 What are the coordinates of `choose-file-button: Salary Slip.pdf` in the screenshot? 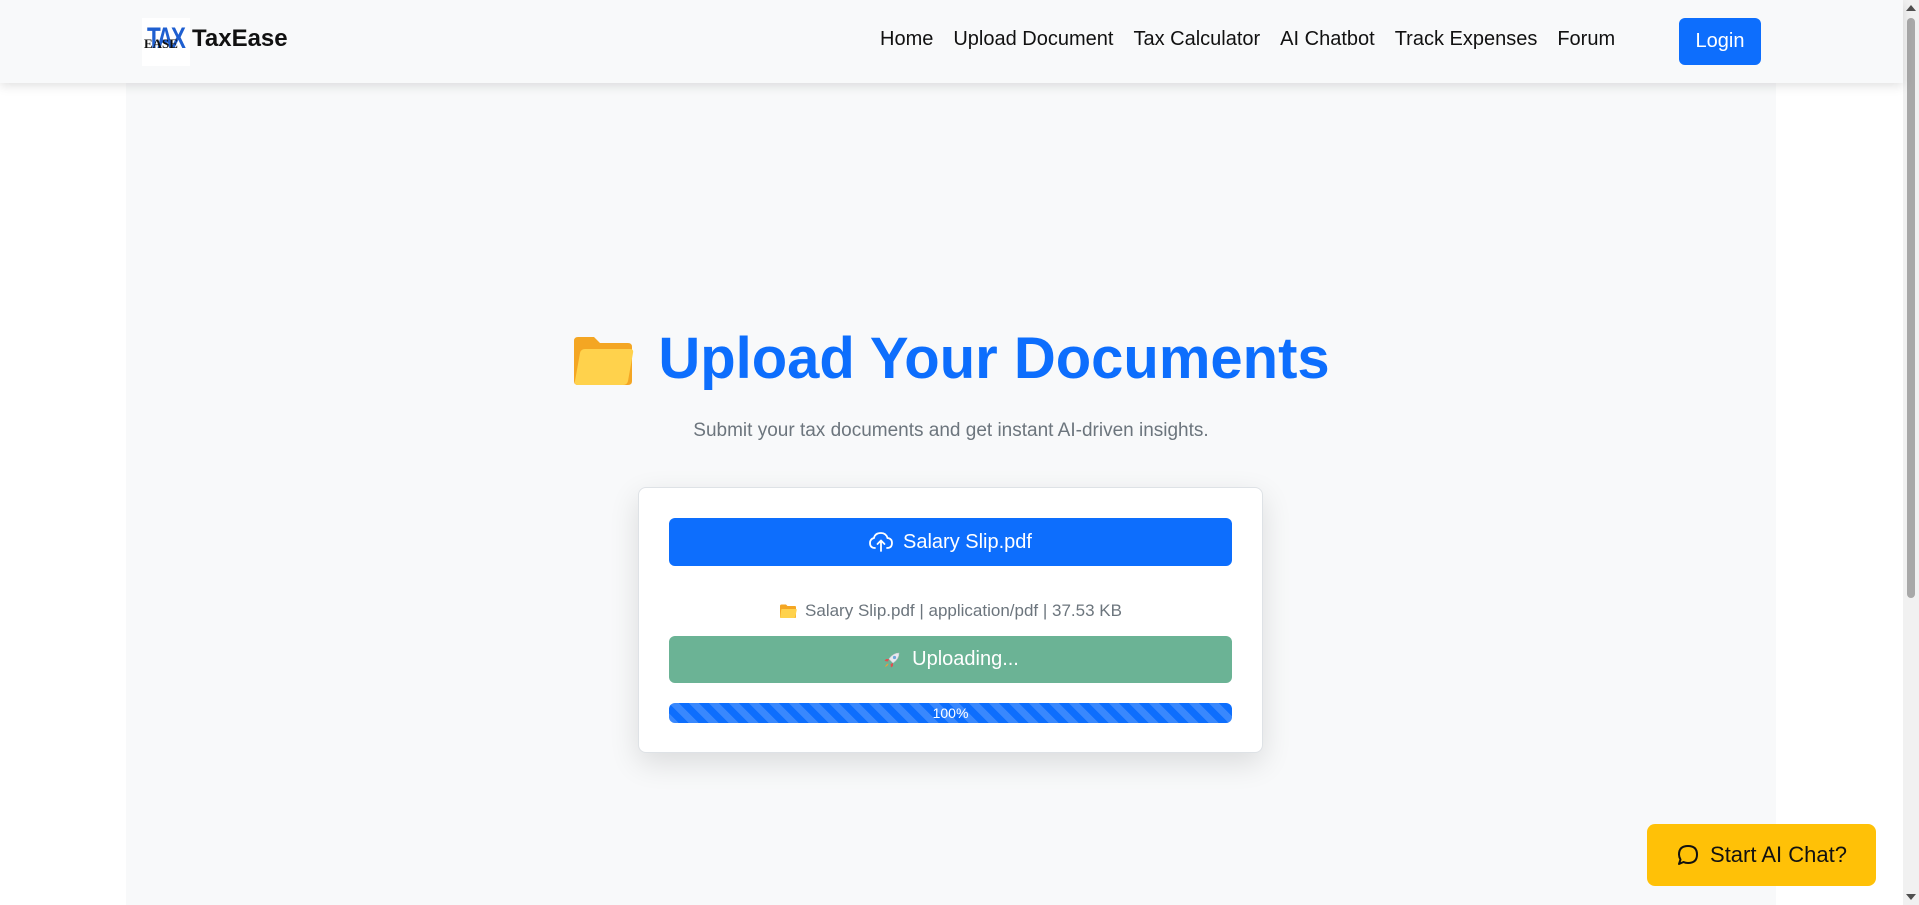 It's located at (950, 542).